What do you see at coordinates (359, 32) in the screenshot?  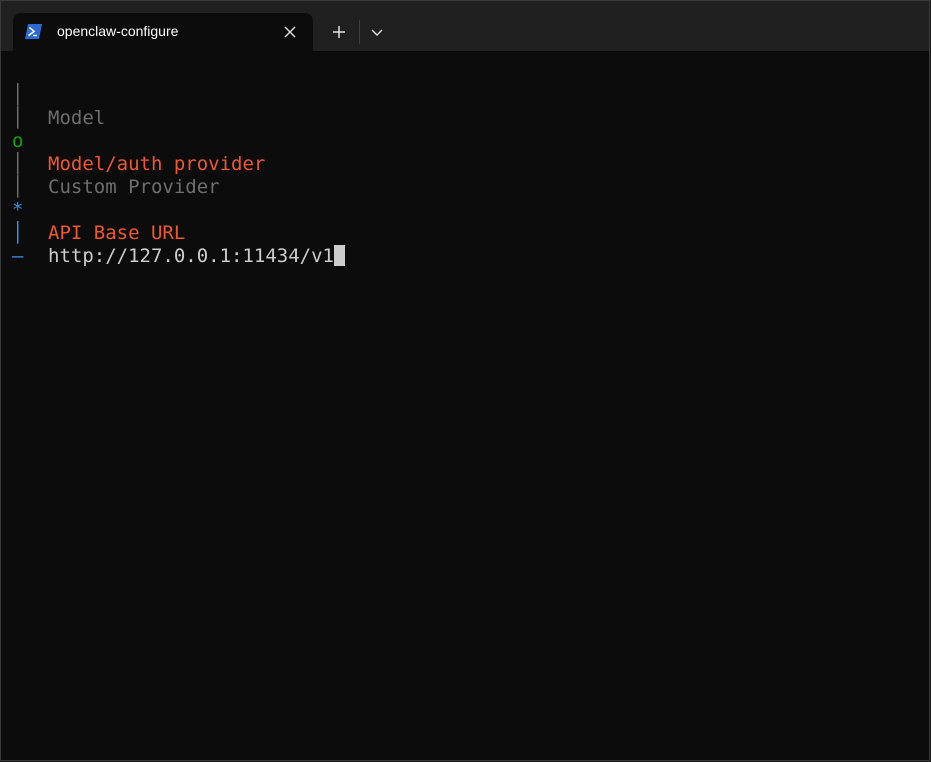 I see `tab-separator` at bounding box center [359, 32].